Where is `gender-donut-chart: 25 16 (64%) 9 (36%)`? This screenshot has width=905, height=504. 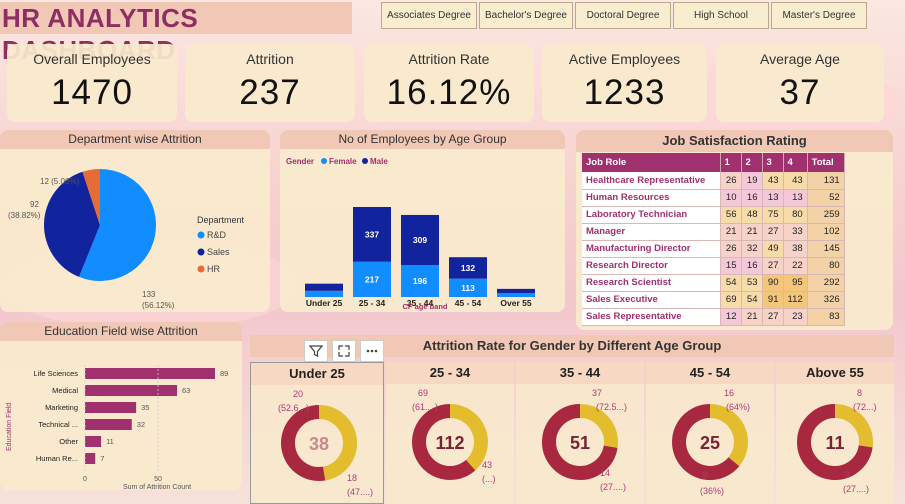 gender-donut-chart: 25 16 (64%) 9 (36%) is located at coordinates (711, 442).